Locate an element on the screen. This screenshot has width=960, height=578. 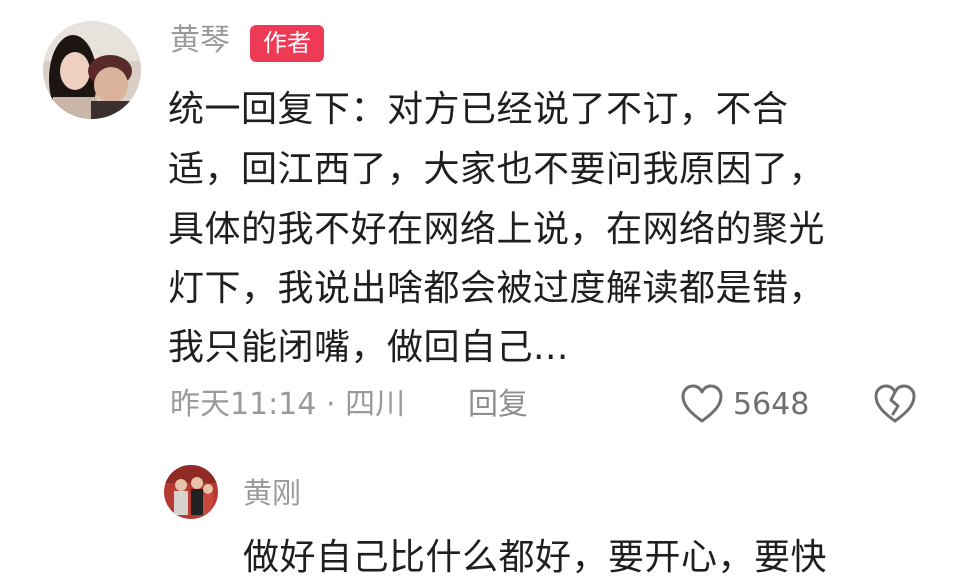
broken-heart-icon is located at coordinates (895, 404).